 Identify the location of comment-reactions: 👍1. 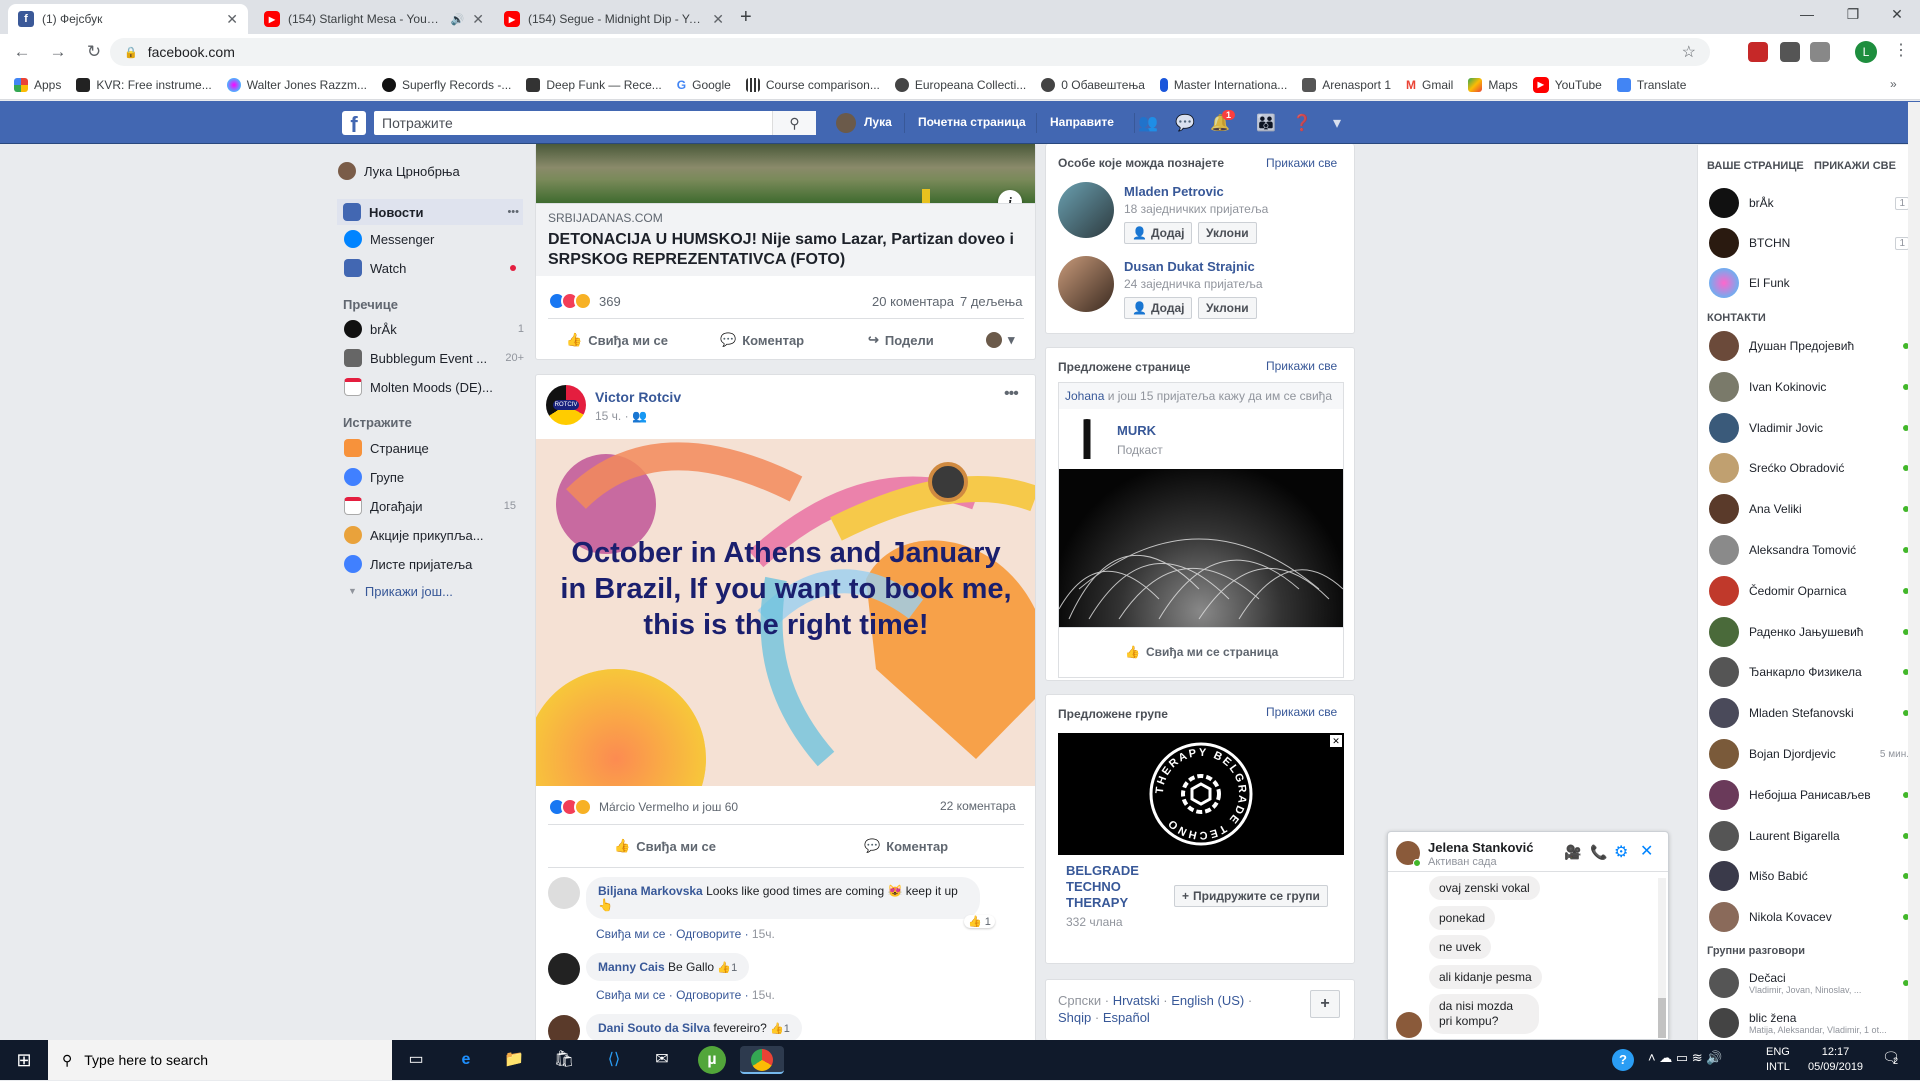
(780, 1029).